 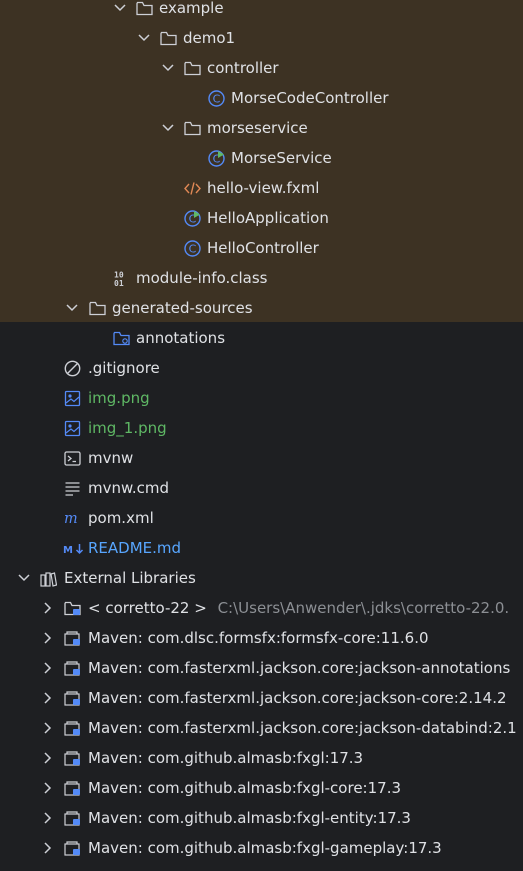 I want to click on tree-row-hello-application: C HelloApplication, so click(x=261, y=218).